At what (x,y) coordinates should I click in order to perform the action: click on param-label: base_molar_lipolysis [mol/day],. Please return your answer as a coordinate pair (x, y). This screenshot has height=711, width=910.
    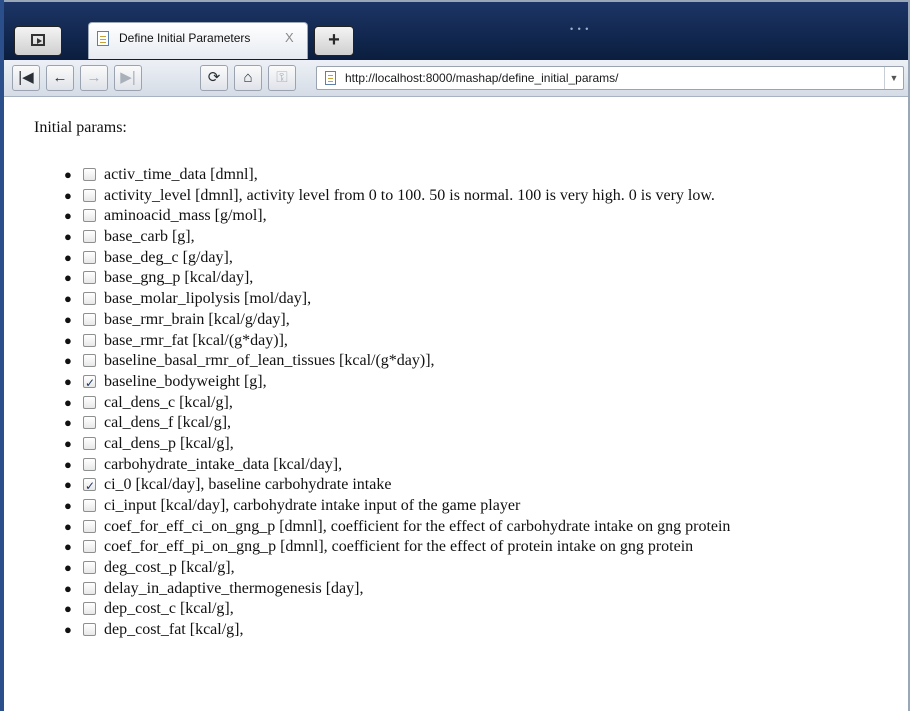
    Looking at the image, I should click on (208, 299).